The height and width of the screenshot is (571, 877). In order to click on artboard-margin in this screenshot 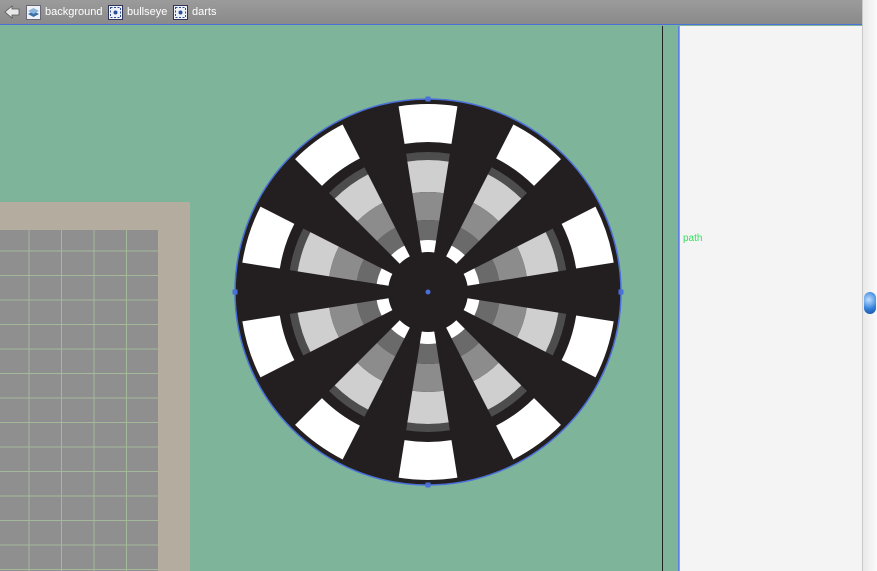, I will do `click(671, 298)`.